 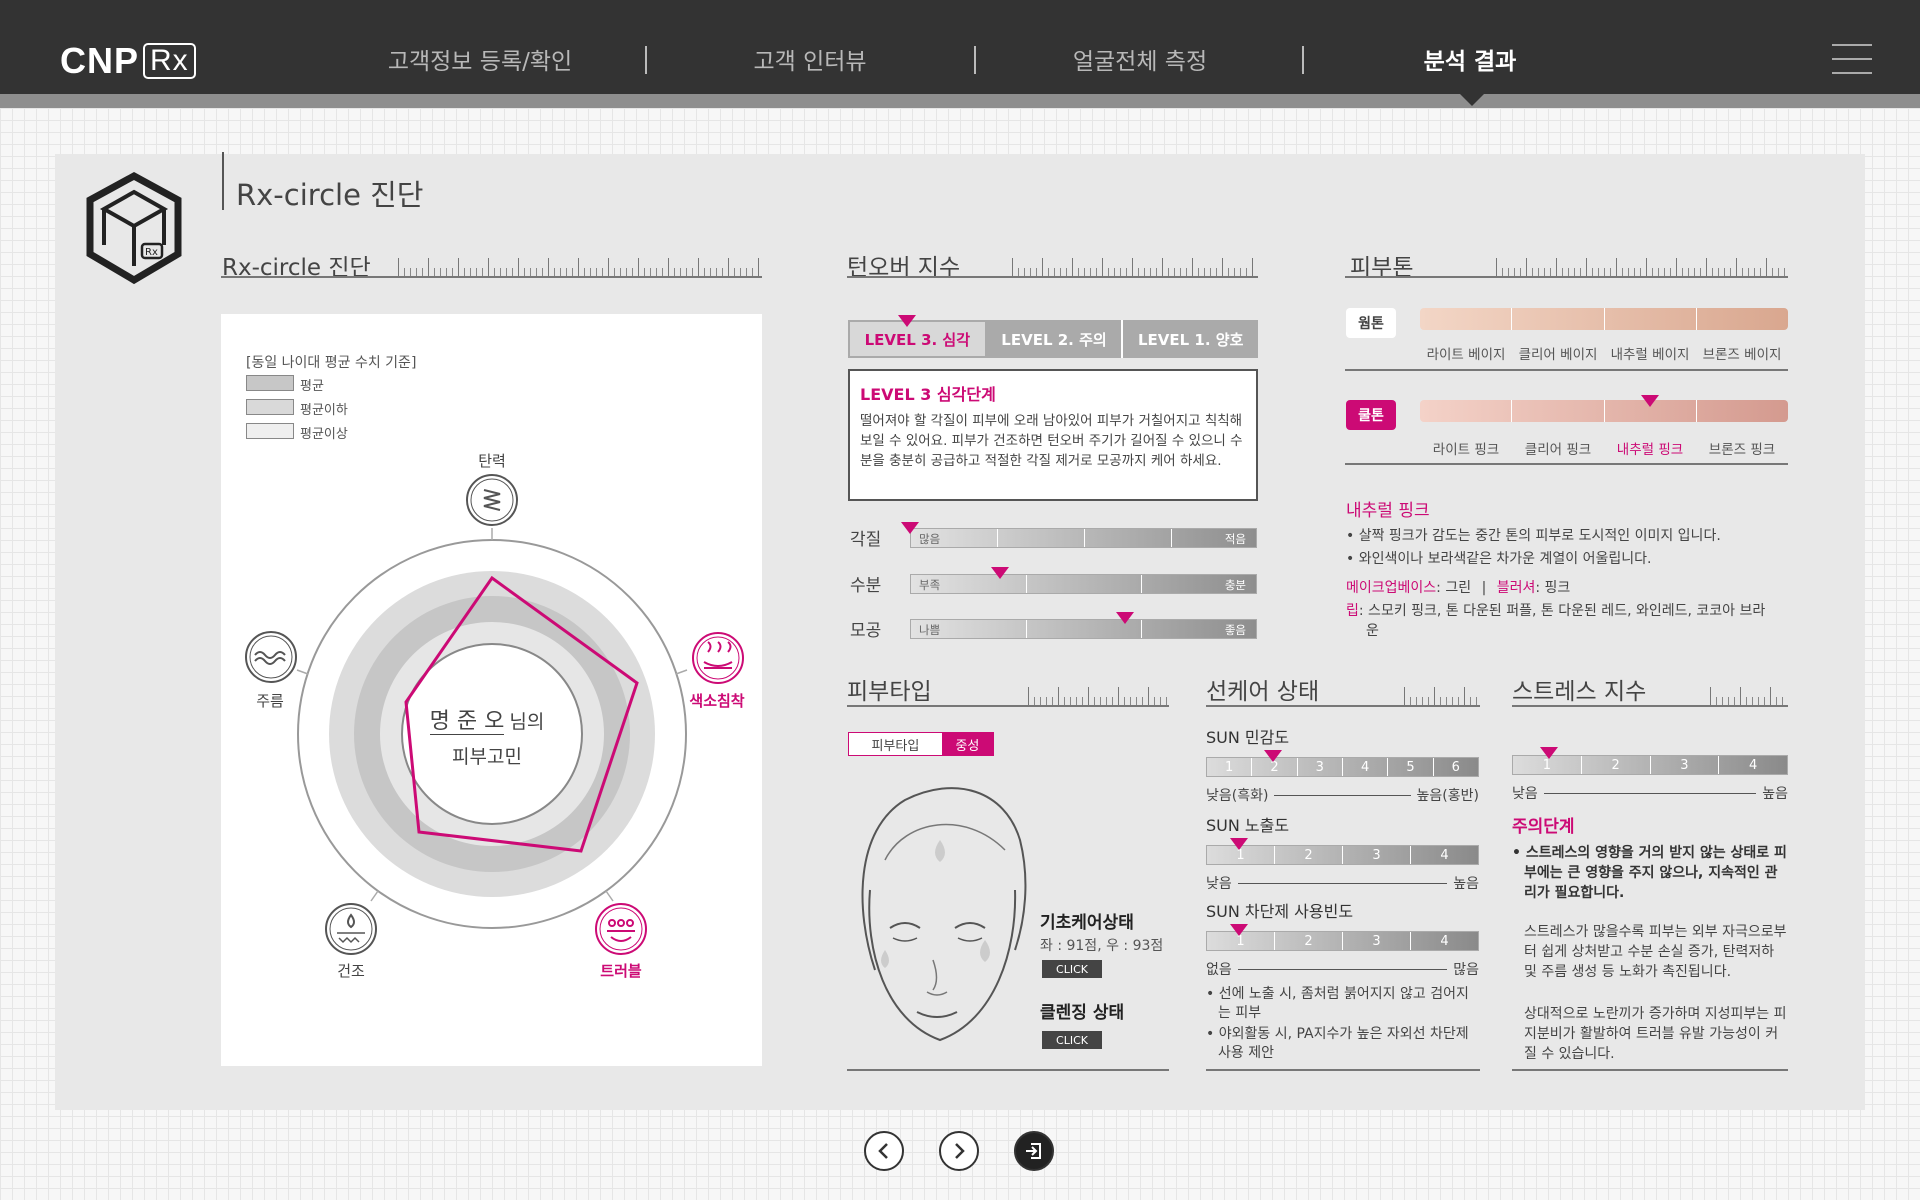 I want to click on warm-tone-label: 내추럴 베이지, so click(x=1650, y=355).